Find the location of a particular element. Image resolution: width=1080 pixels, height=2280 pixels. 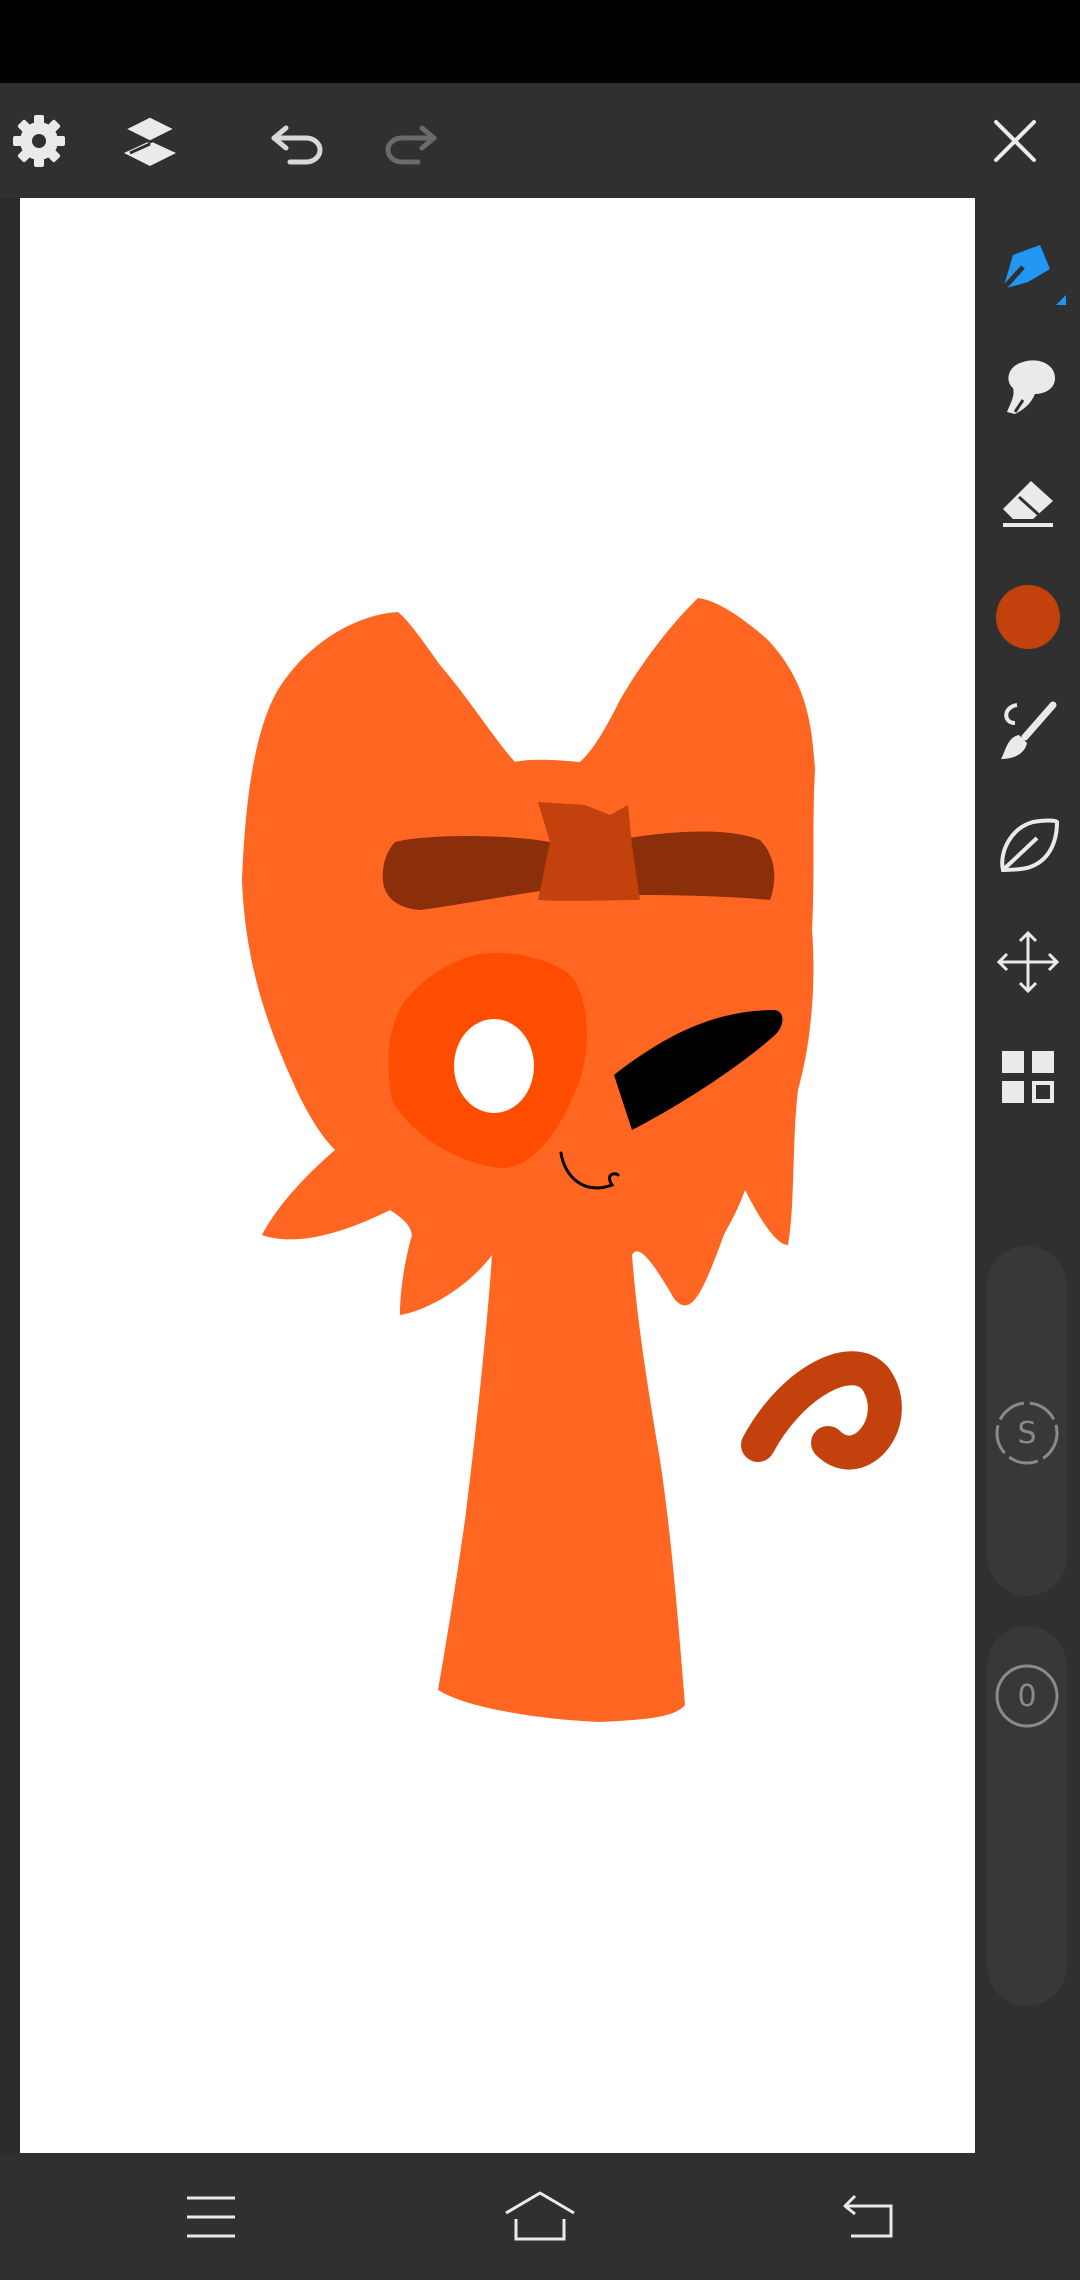

home-button is located at coordinates (540, 2216).